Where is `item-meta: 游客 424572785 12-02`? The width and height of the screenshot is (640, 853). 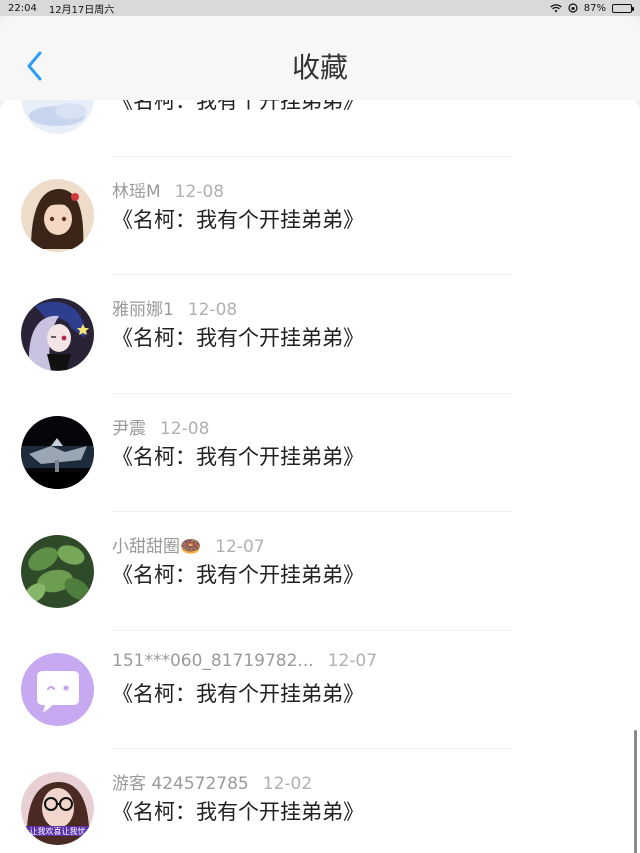
item-meta: 游客 424572785 12-02 is located at coordinates (212, 781).